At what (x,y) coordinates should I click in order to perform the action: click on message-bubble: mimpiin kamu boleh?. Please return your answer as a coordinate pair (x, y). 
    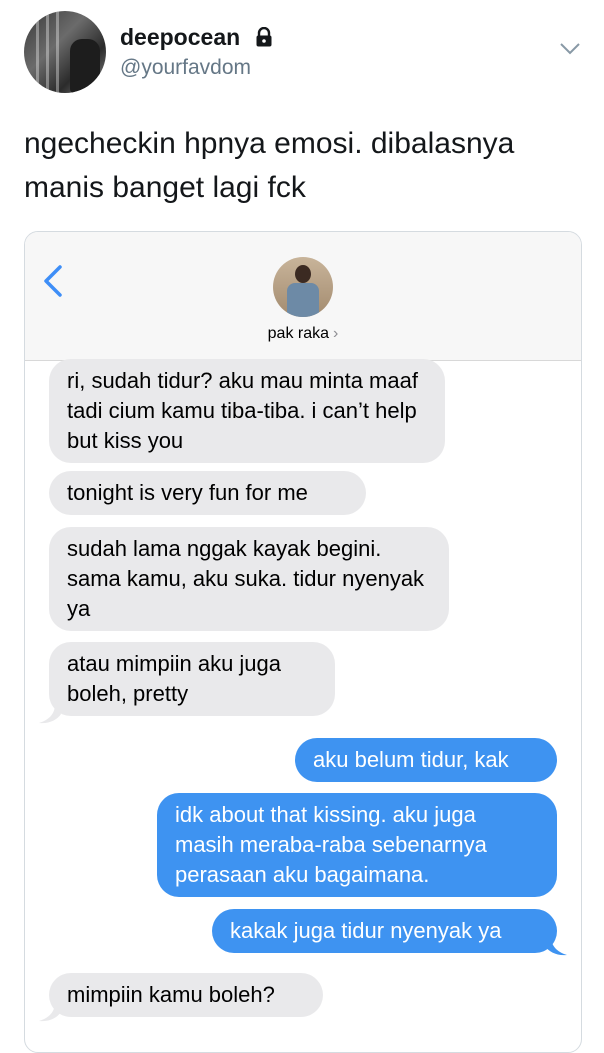
    Looking at the image, I should click on (186, 995).